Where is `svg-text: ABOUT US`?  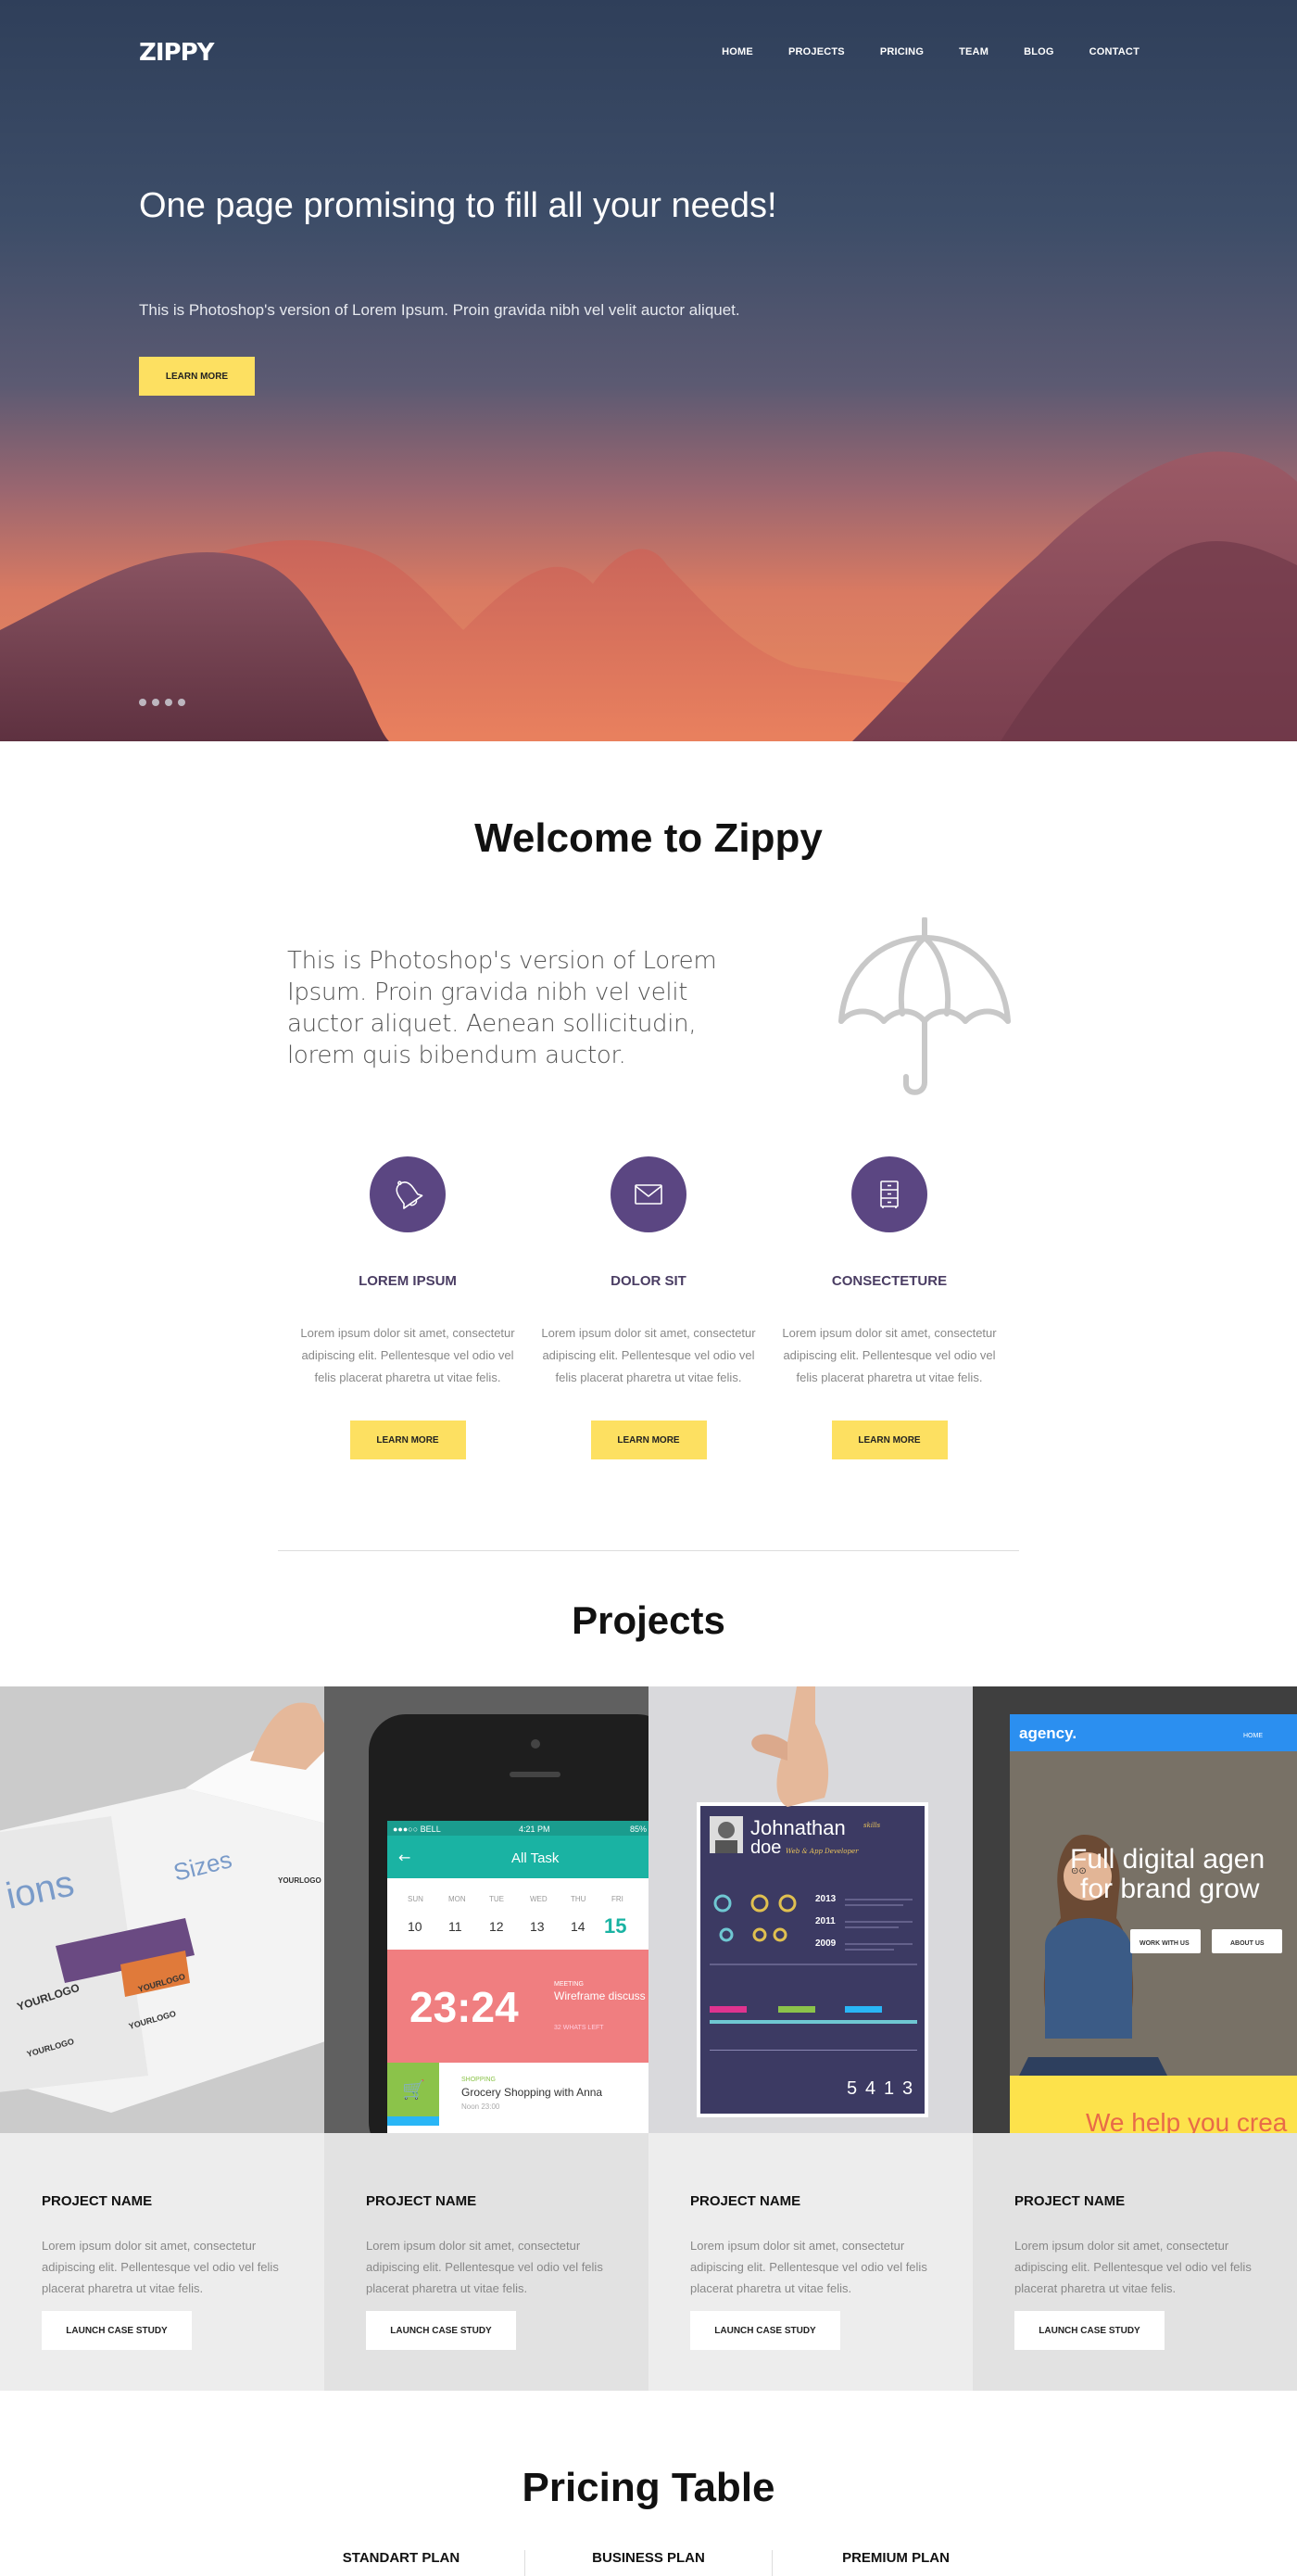
svg-text: ABOUT US is located at coordinates (1247, 1943).